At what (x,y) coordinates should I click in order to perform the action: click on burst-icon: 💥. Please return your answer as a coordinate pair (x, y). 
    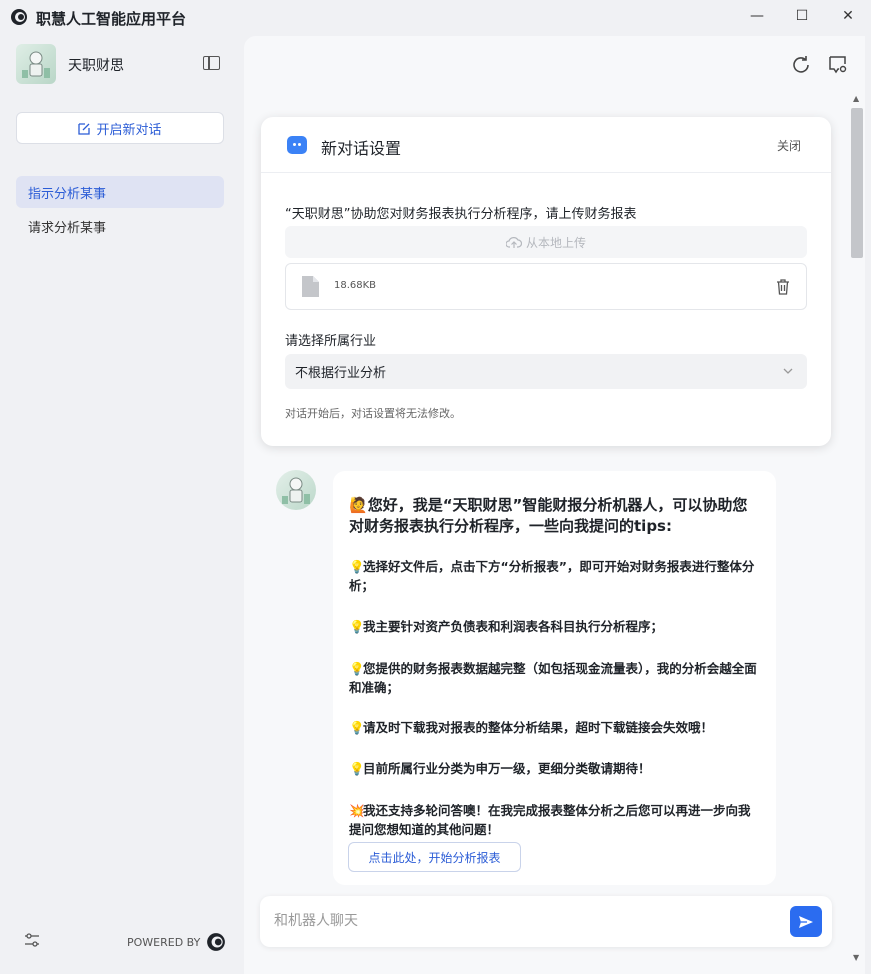
    Looking at the image, I should click on (357, 810).